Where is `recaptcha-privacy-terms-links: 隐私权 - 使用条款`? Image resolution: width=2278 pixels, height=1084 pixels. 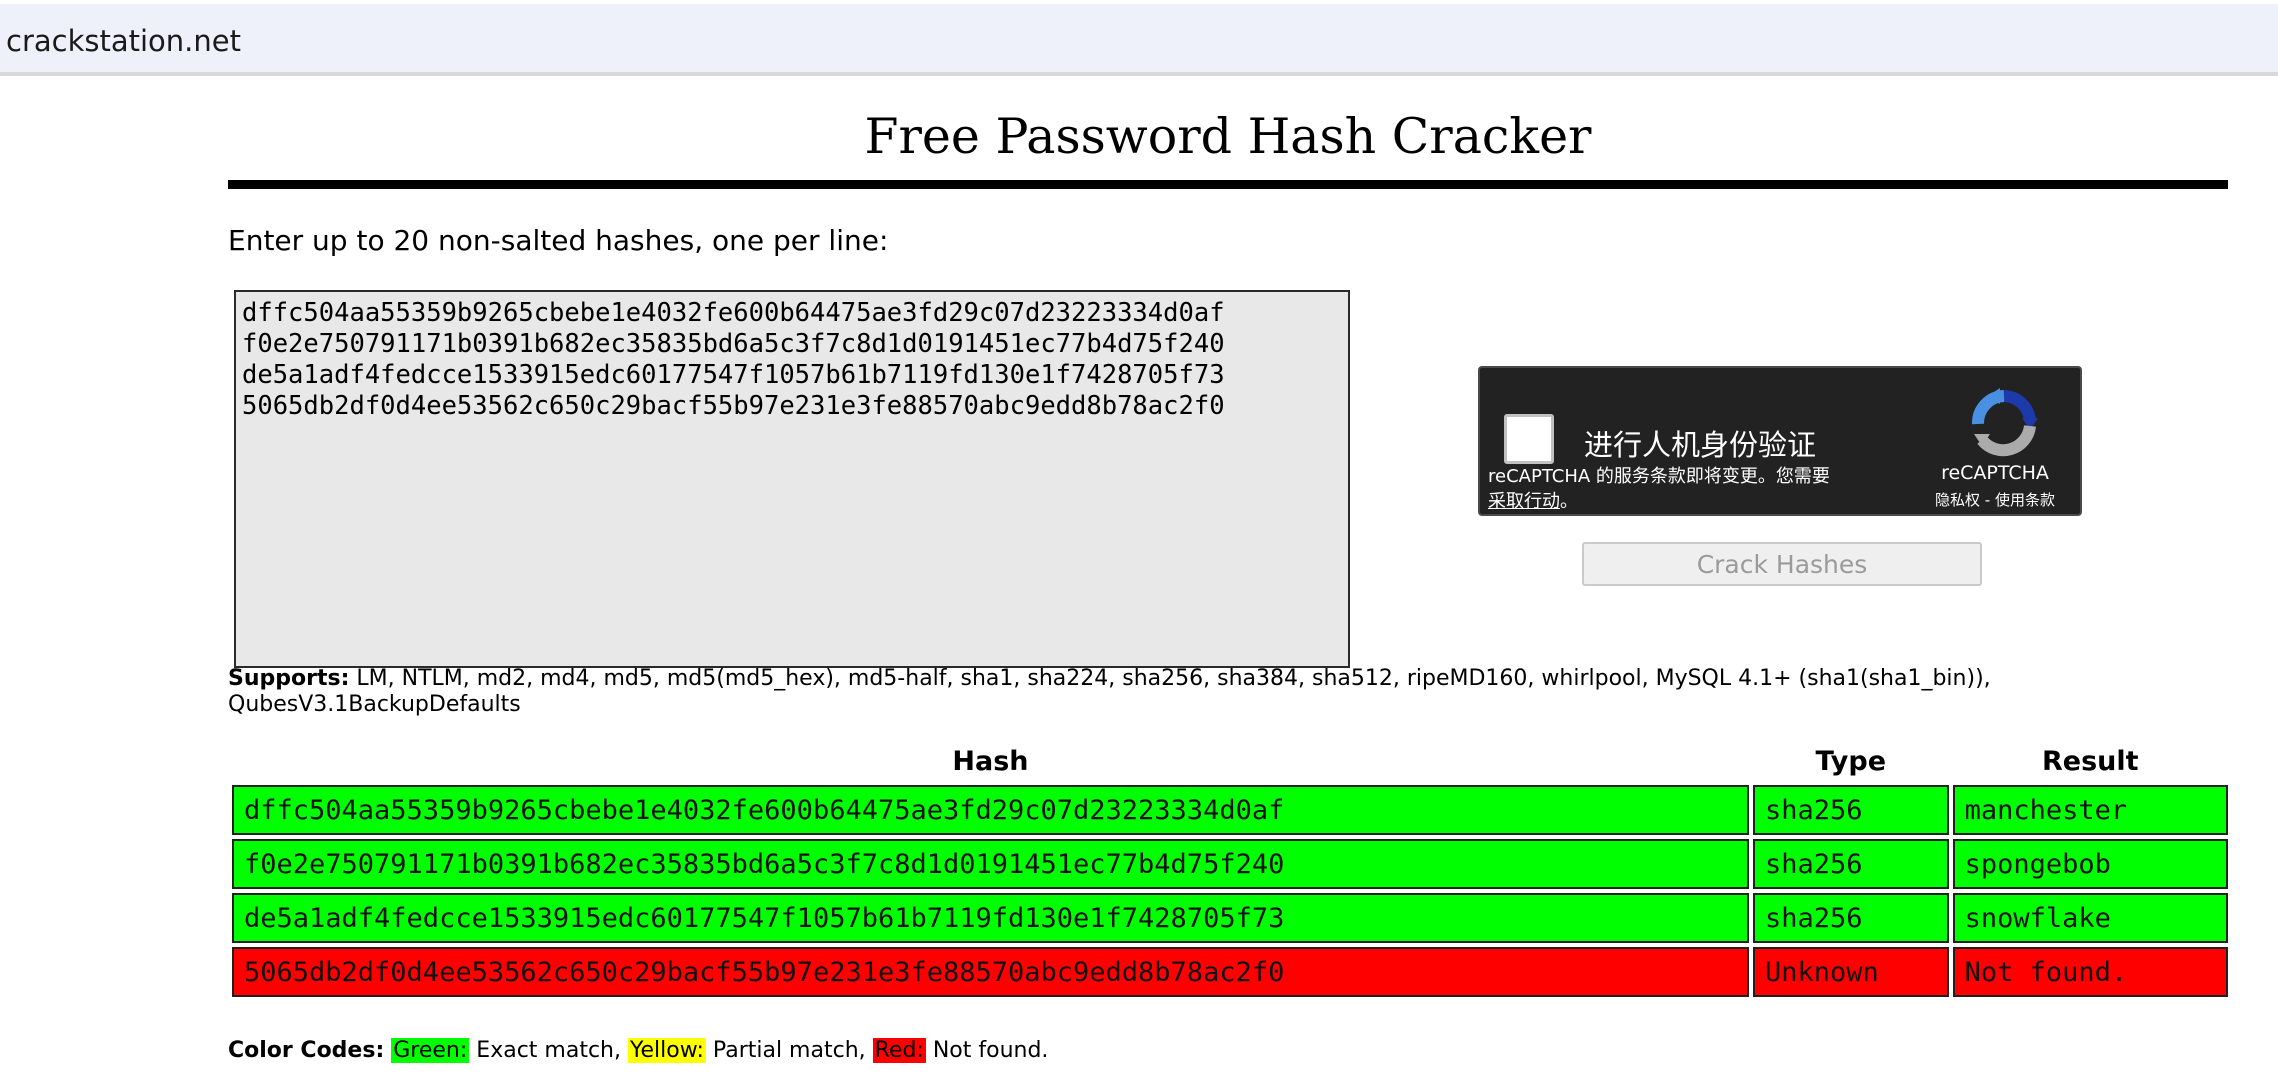 recaptcha-privacy-terms-links: 隐私权 - 使用条款 is located at coordinates (1995, 499).